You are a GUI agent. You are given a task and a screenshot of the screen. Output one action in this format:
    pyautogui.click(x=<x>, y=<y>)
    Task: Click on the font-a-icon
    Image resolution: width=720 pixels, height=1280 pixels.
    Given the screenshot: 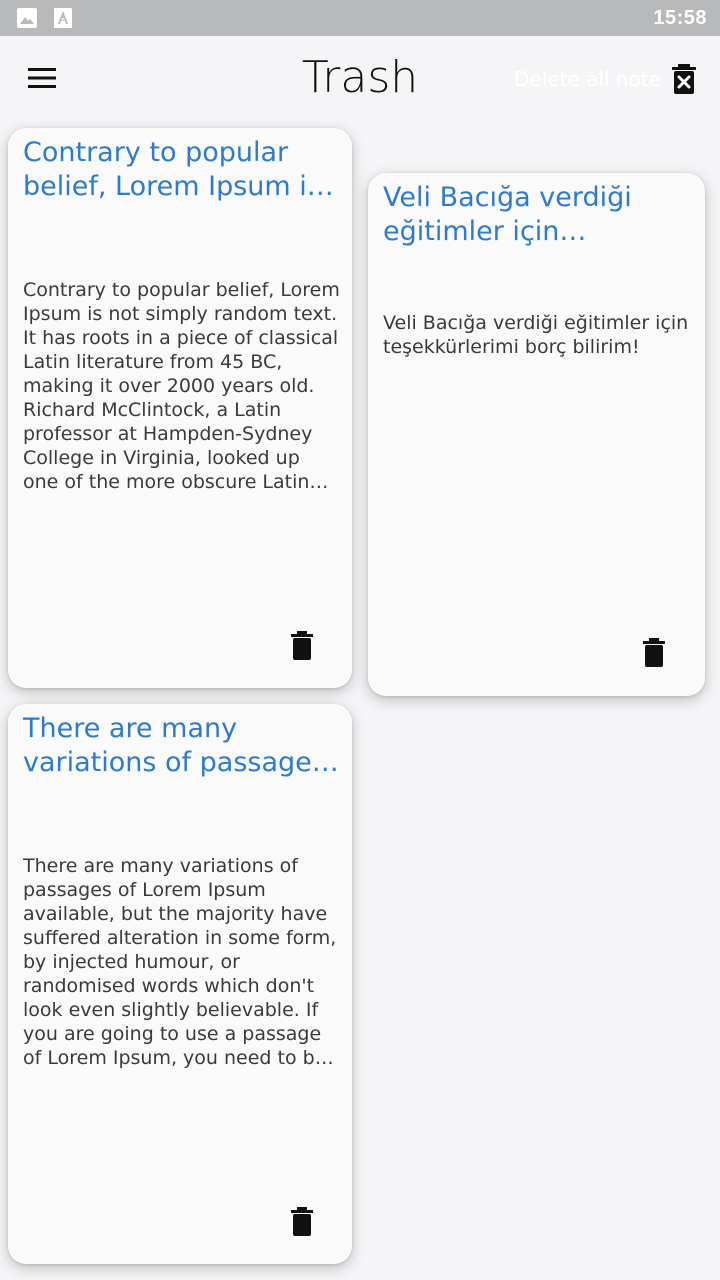 What is the action you would take?
    pyautogui.click(x=64, y=18)
    